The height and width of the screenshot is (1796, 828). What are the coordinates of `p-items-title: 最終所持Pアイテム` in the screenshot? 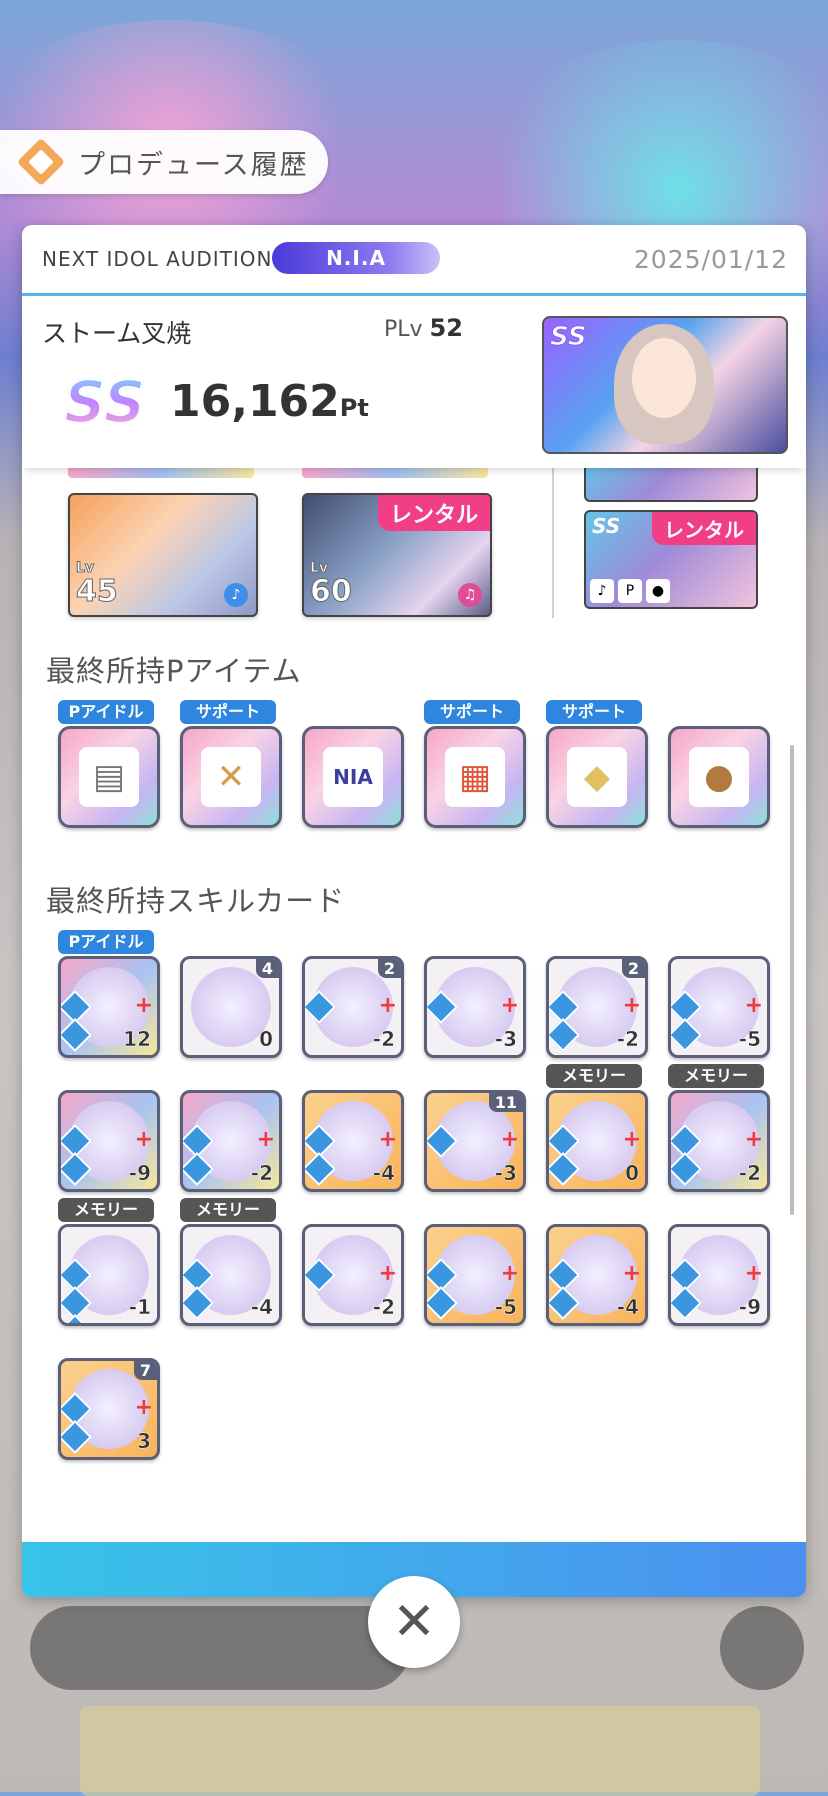 It's located at (174, 671).